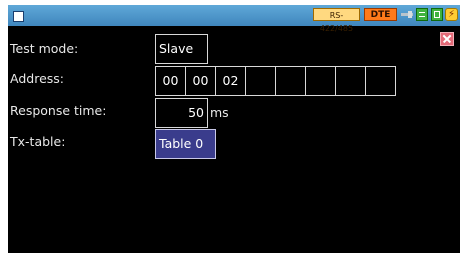 This screenshot has width=463, height=255. What do you see at coordinates (230, 81) in the screenshot?
I see `address-cell-3: 02` at bounding box center [230, 81].